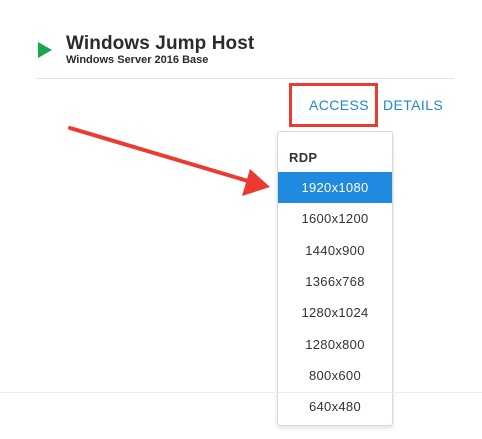  What do you see at coordinates (335, 344) in the screenshot?
I see `resolution-option-1280x800: 1280x800` at bounding box center [335, 344].